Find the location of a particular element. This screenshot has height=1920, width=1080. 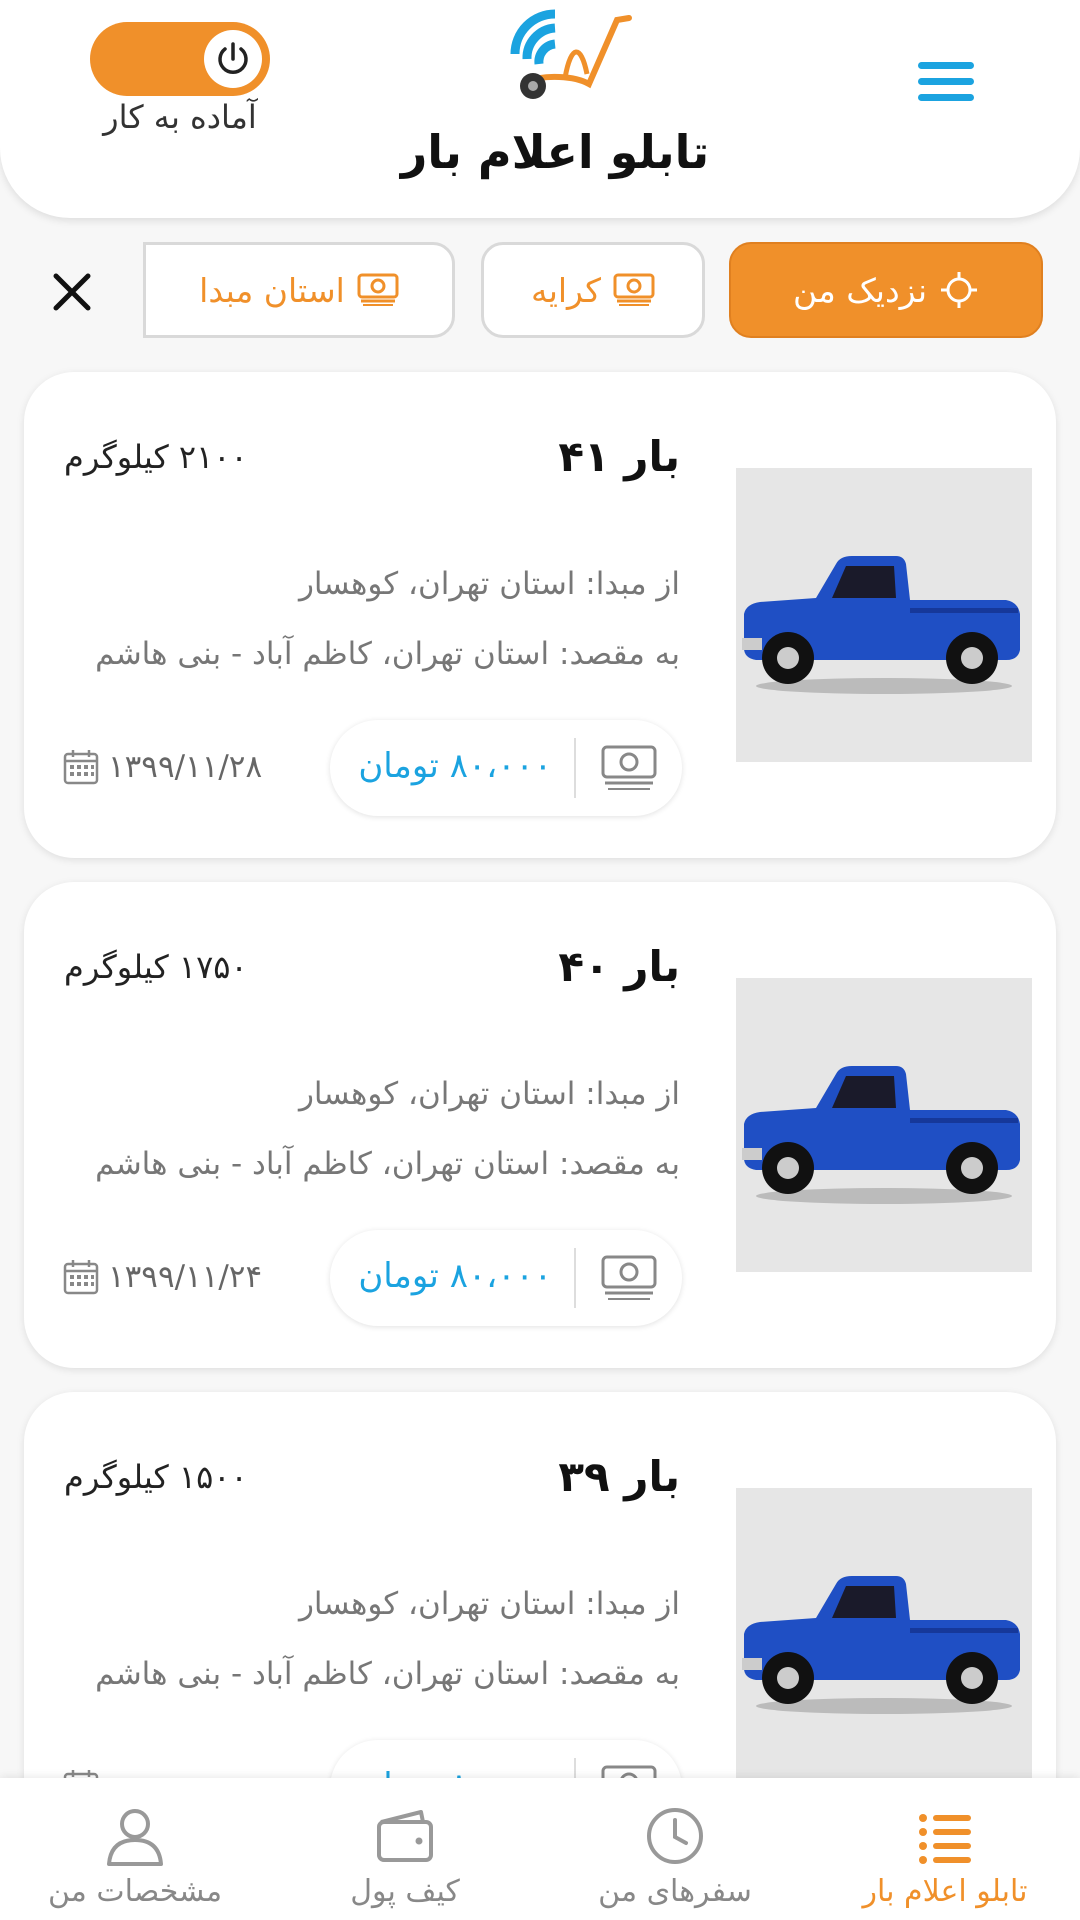

app-title: تابلو اعلام بار is located at coordinates (555, 152).